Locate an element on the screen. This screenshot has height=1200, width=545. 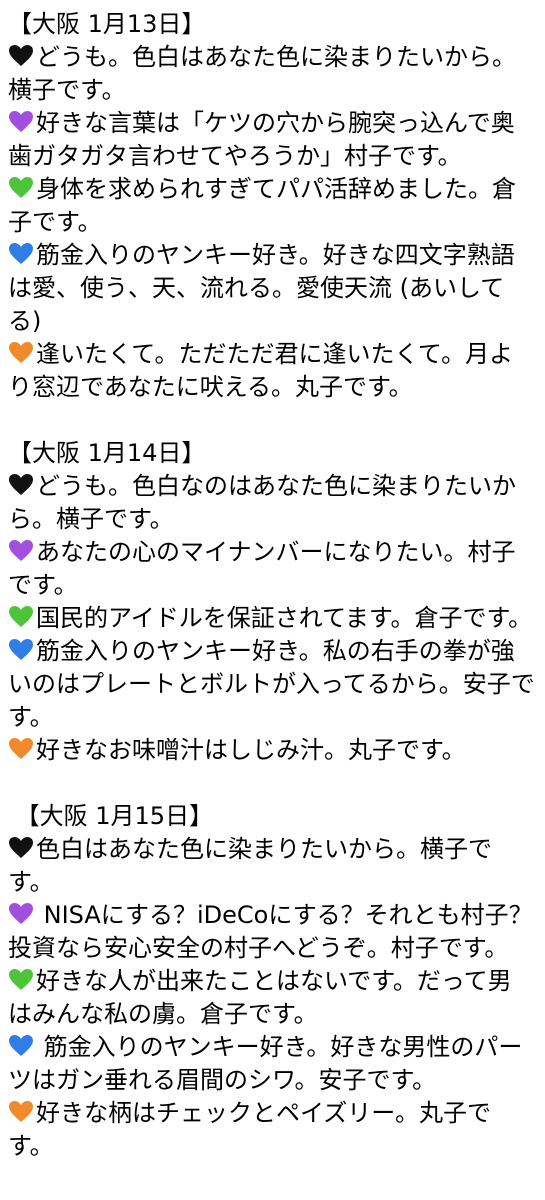
entry-line: 好きなお味噌汁はしじみ汁。丸子です。 is located at coordinates (271, 750).